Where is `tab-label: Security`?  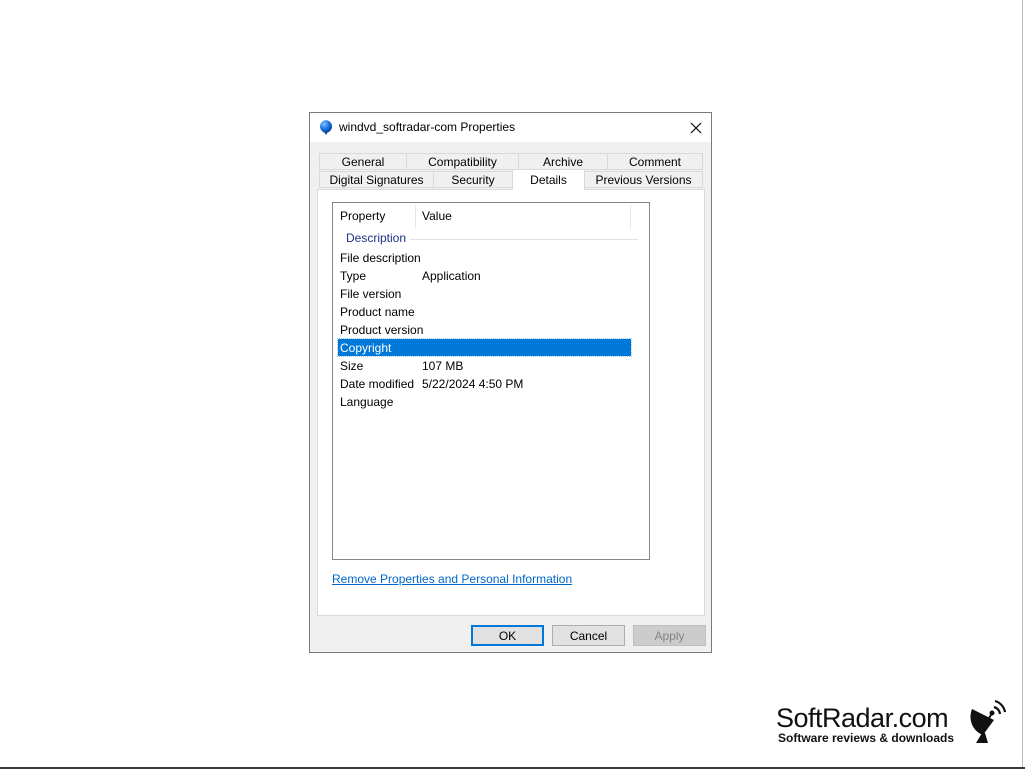 tab-label: Security is located at coordinates (473, 179).